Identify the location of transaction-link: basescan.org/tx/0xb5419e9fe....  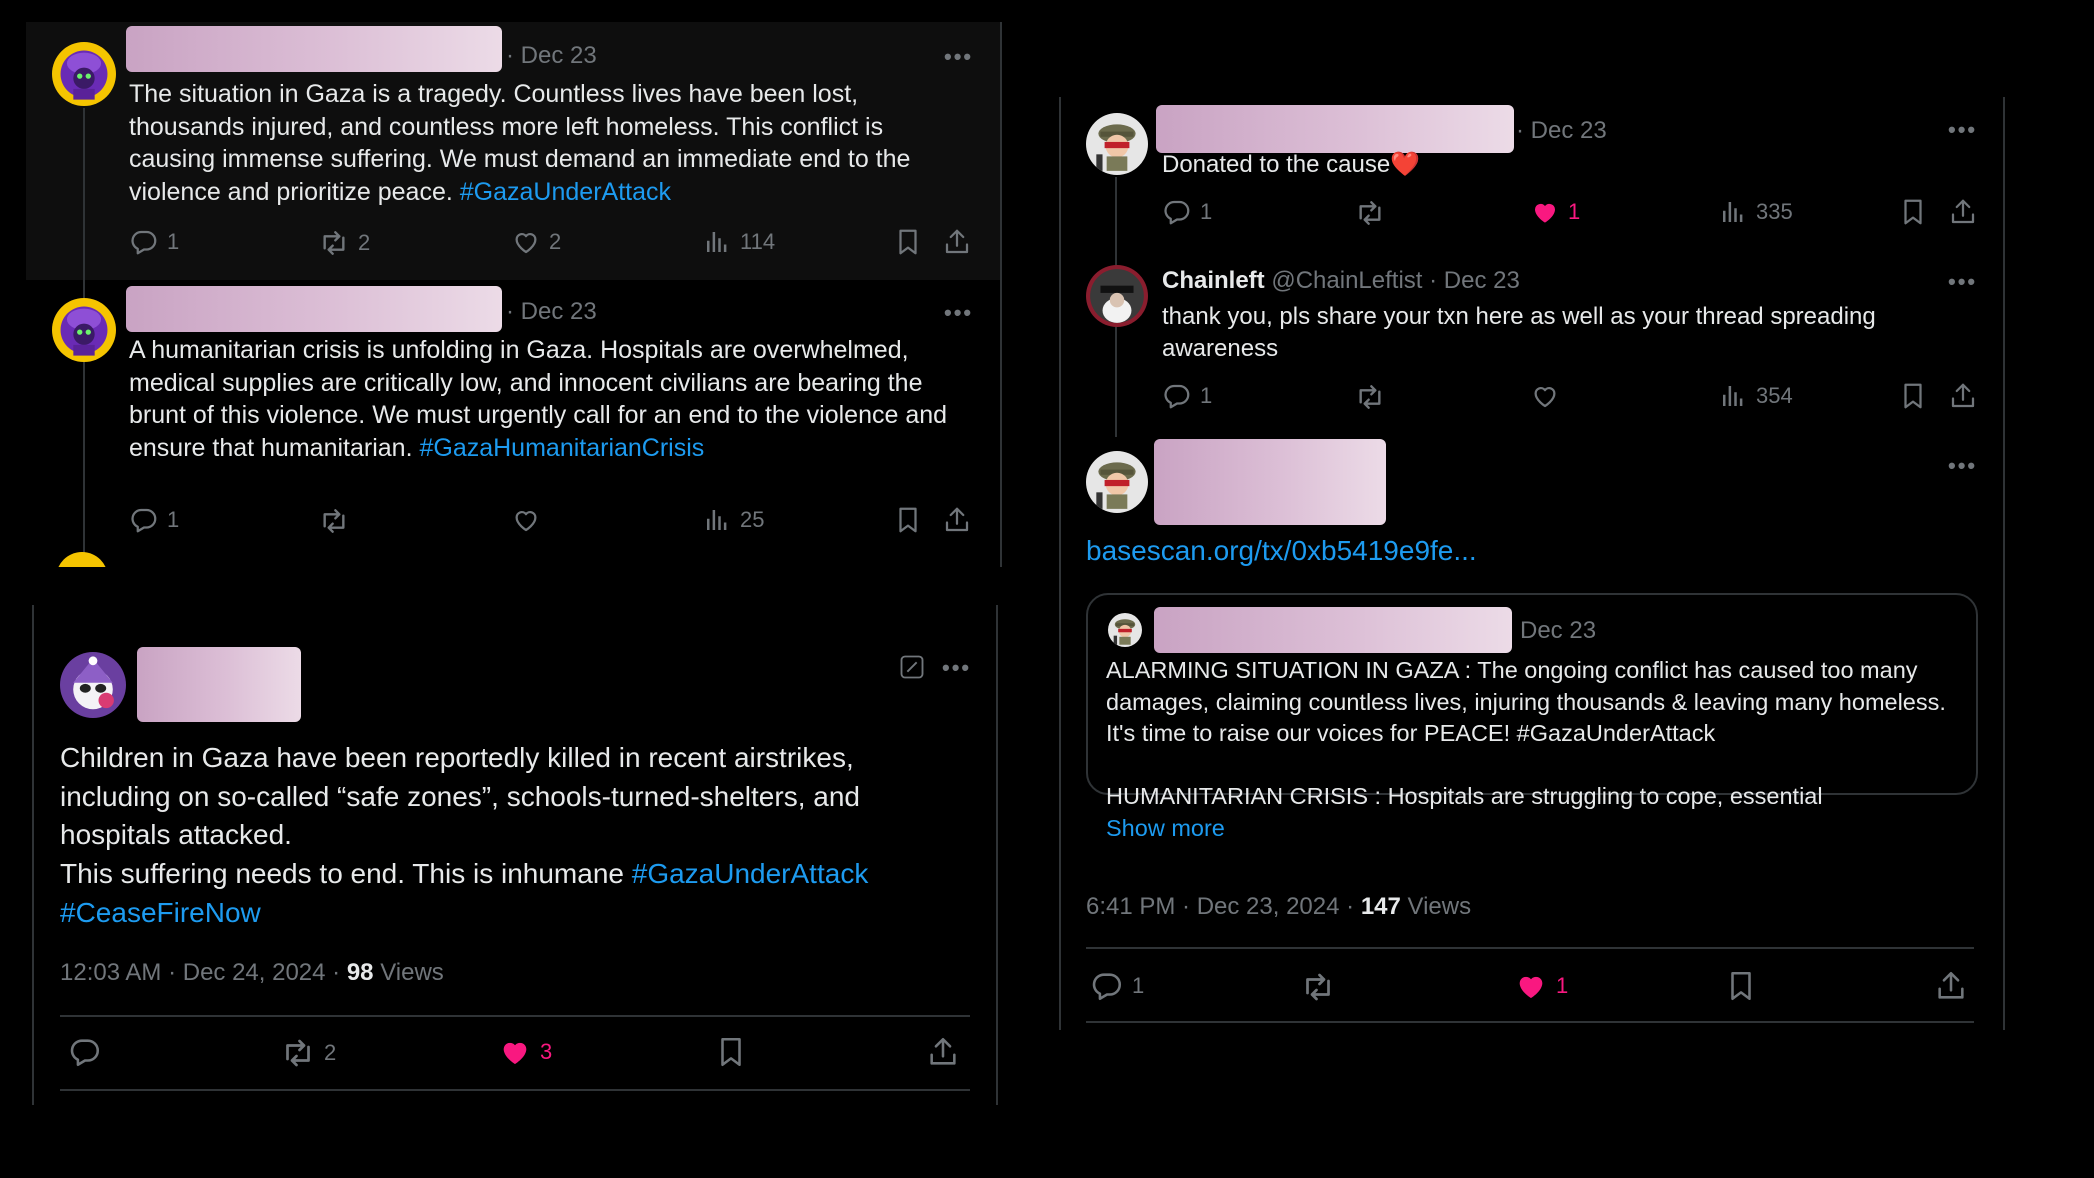
(1281, 551).